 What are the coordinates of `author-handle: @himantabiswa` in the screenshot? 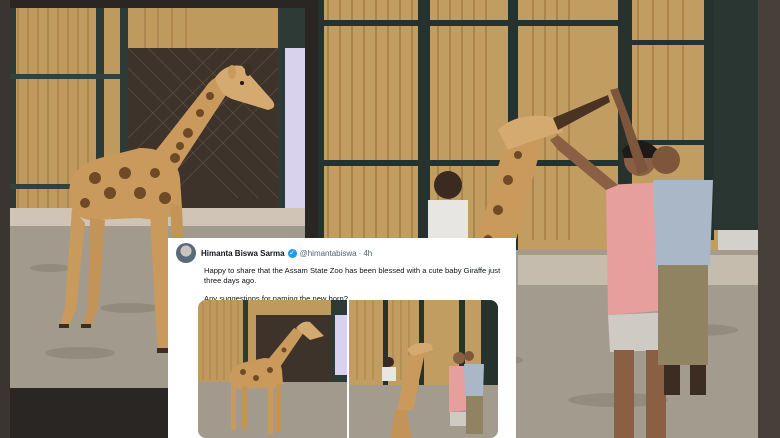 It's located at (328, 253).